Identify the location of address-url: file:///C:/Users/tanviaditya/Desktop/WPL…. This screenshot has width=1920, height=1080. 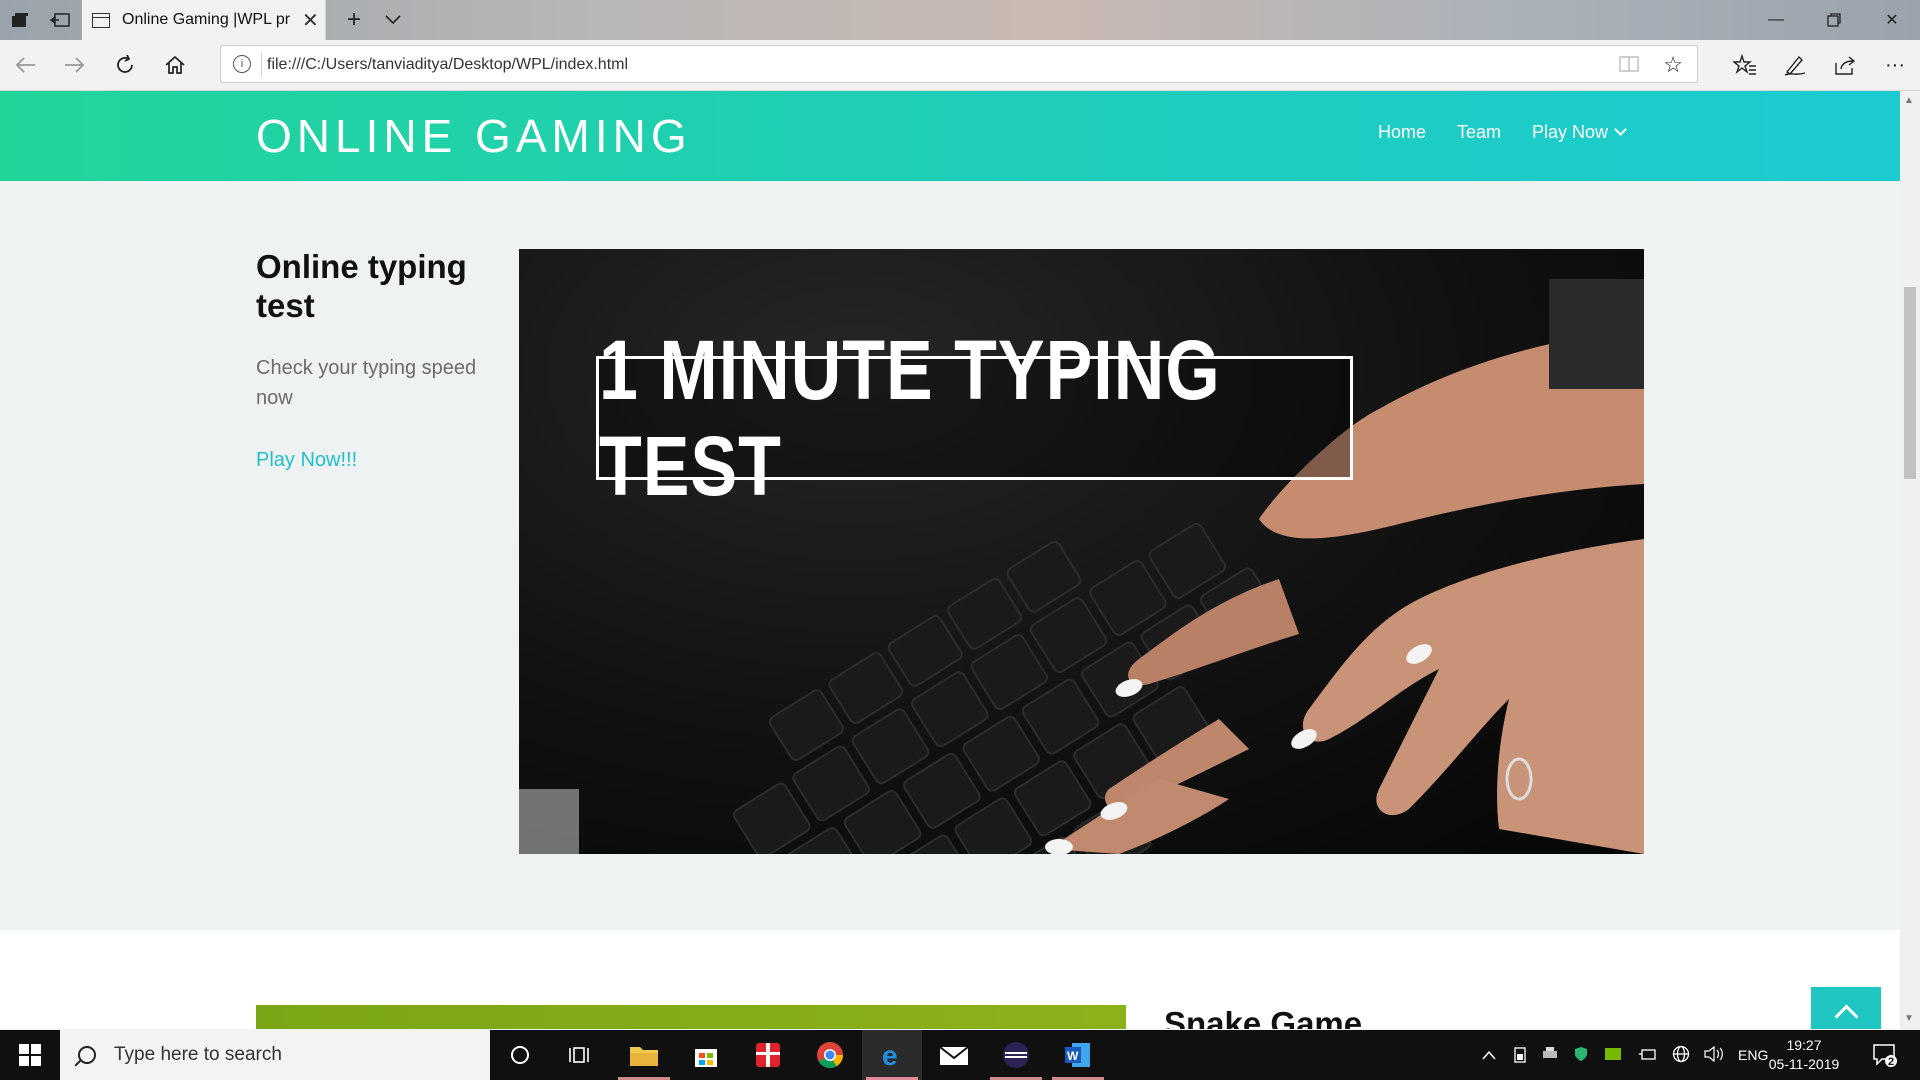
(447, 65).